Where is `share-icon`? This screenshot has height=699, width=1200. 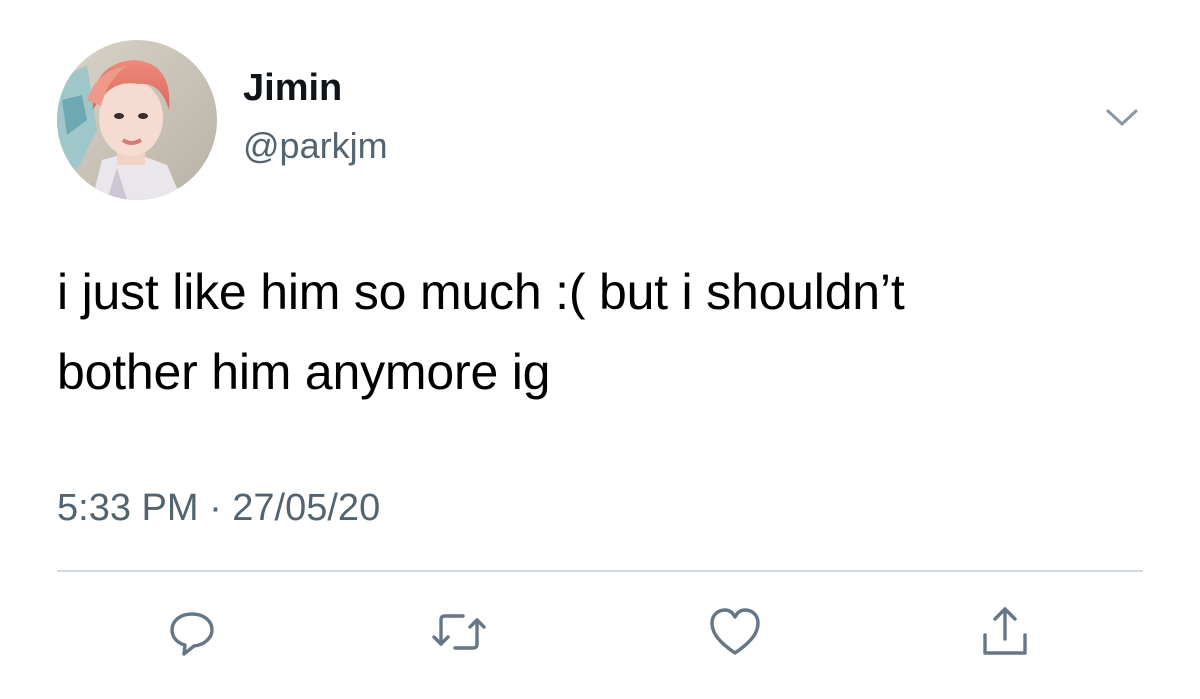 share-icon is located at coordinates (1005, 632).